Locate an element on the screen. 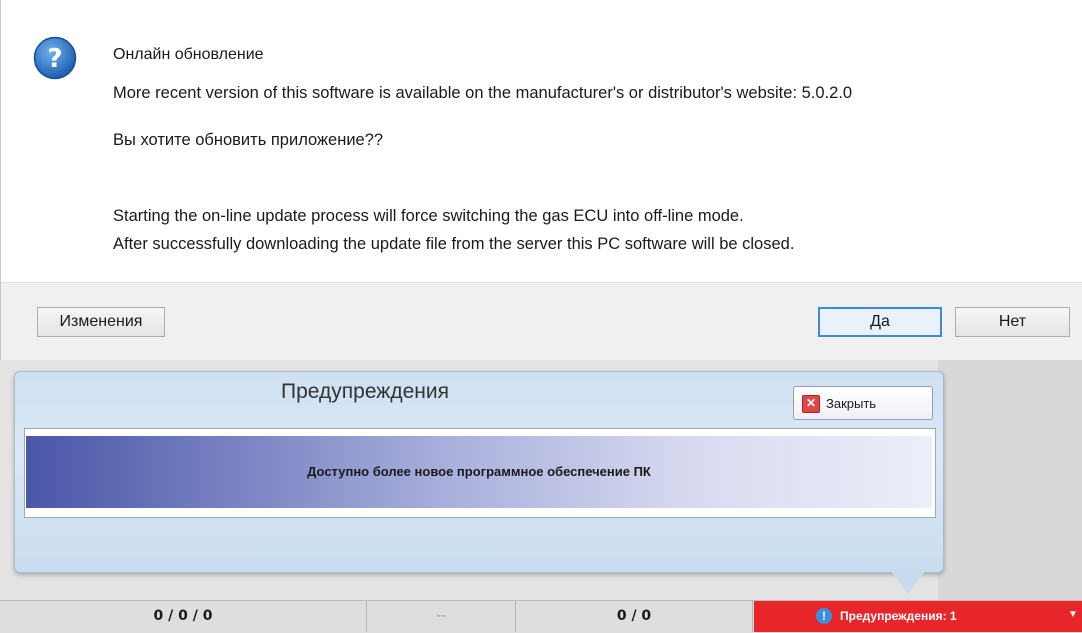 This screenshot has height=633, width=1082. warnings-panel-title: Предупреждения is located at coordinates (365, 391).